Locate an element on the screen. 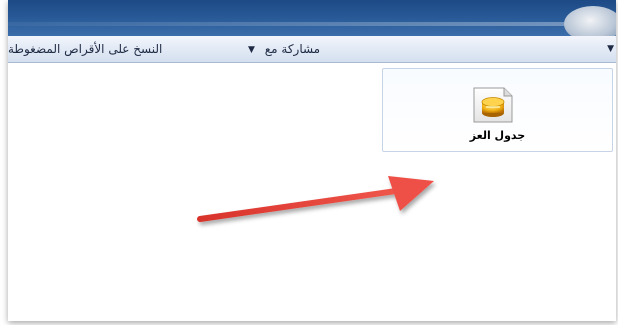  share-with-dropdown-icon: ▼ is located at coordinates (251, 49).